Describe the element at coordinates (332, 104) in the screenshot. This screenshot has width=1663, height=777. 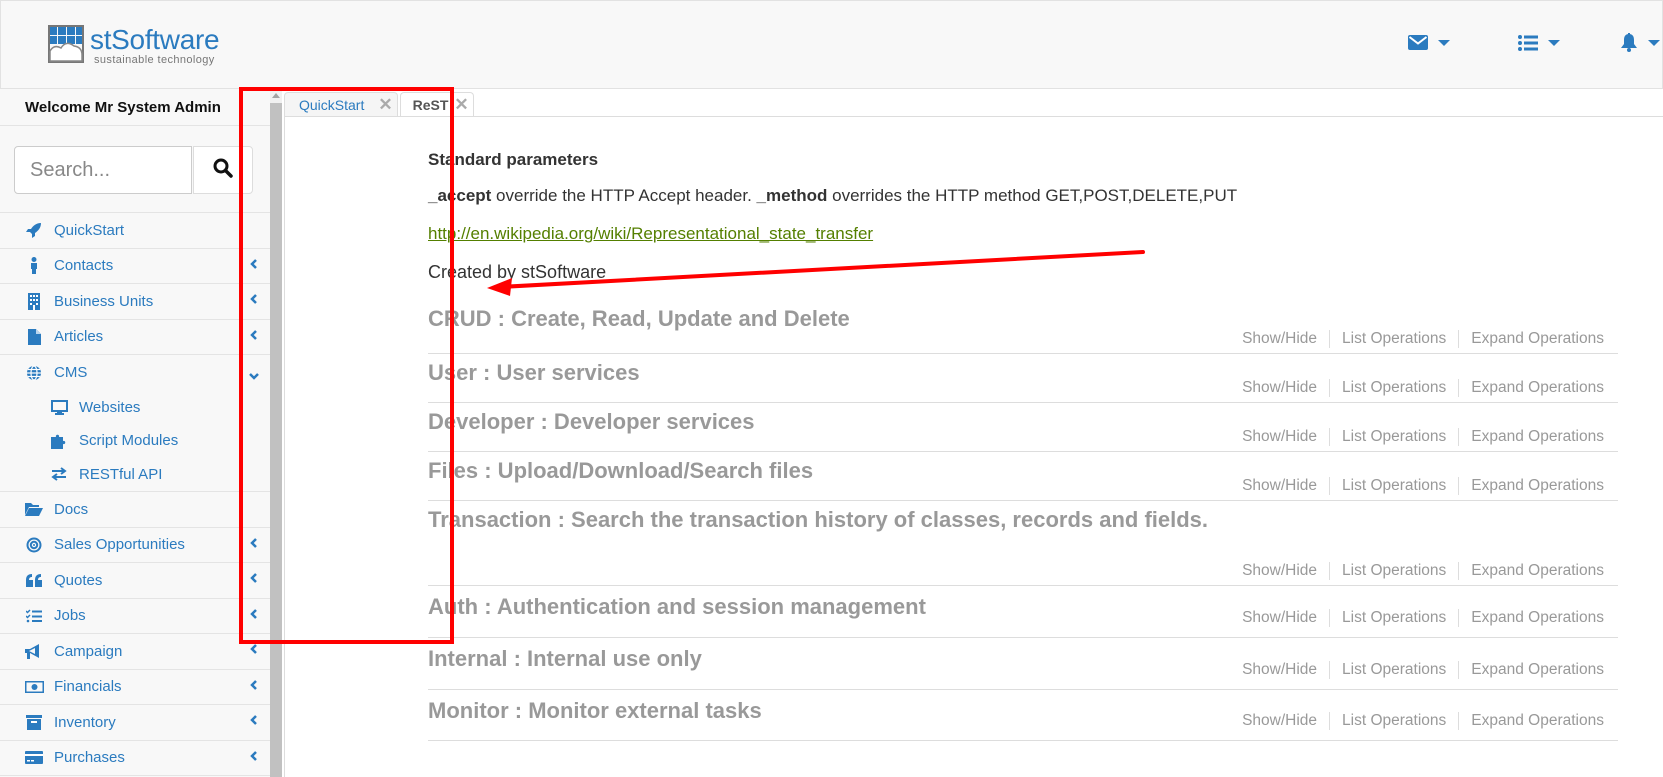
I see `tab-label: QuickStart` at that location.